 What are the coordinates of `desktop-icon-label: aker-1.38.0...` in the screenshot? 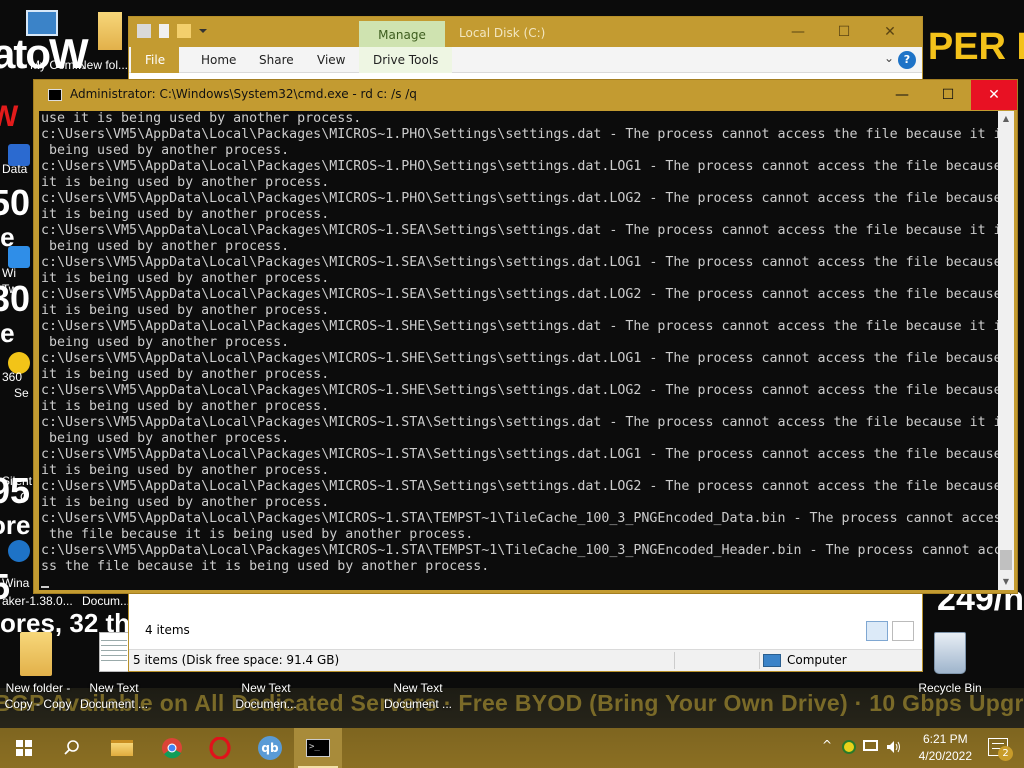 It's located at (37, 601).